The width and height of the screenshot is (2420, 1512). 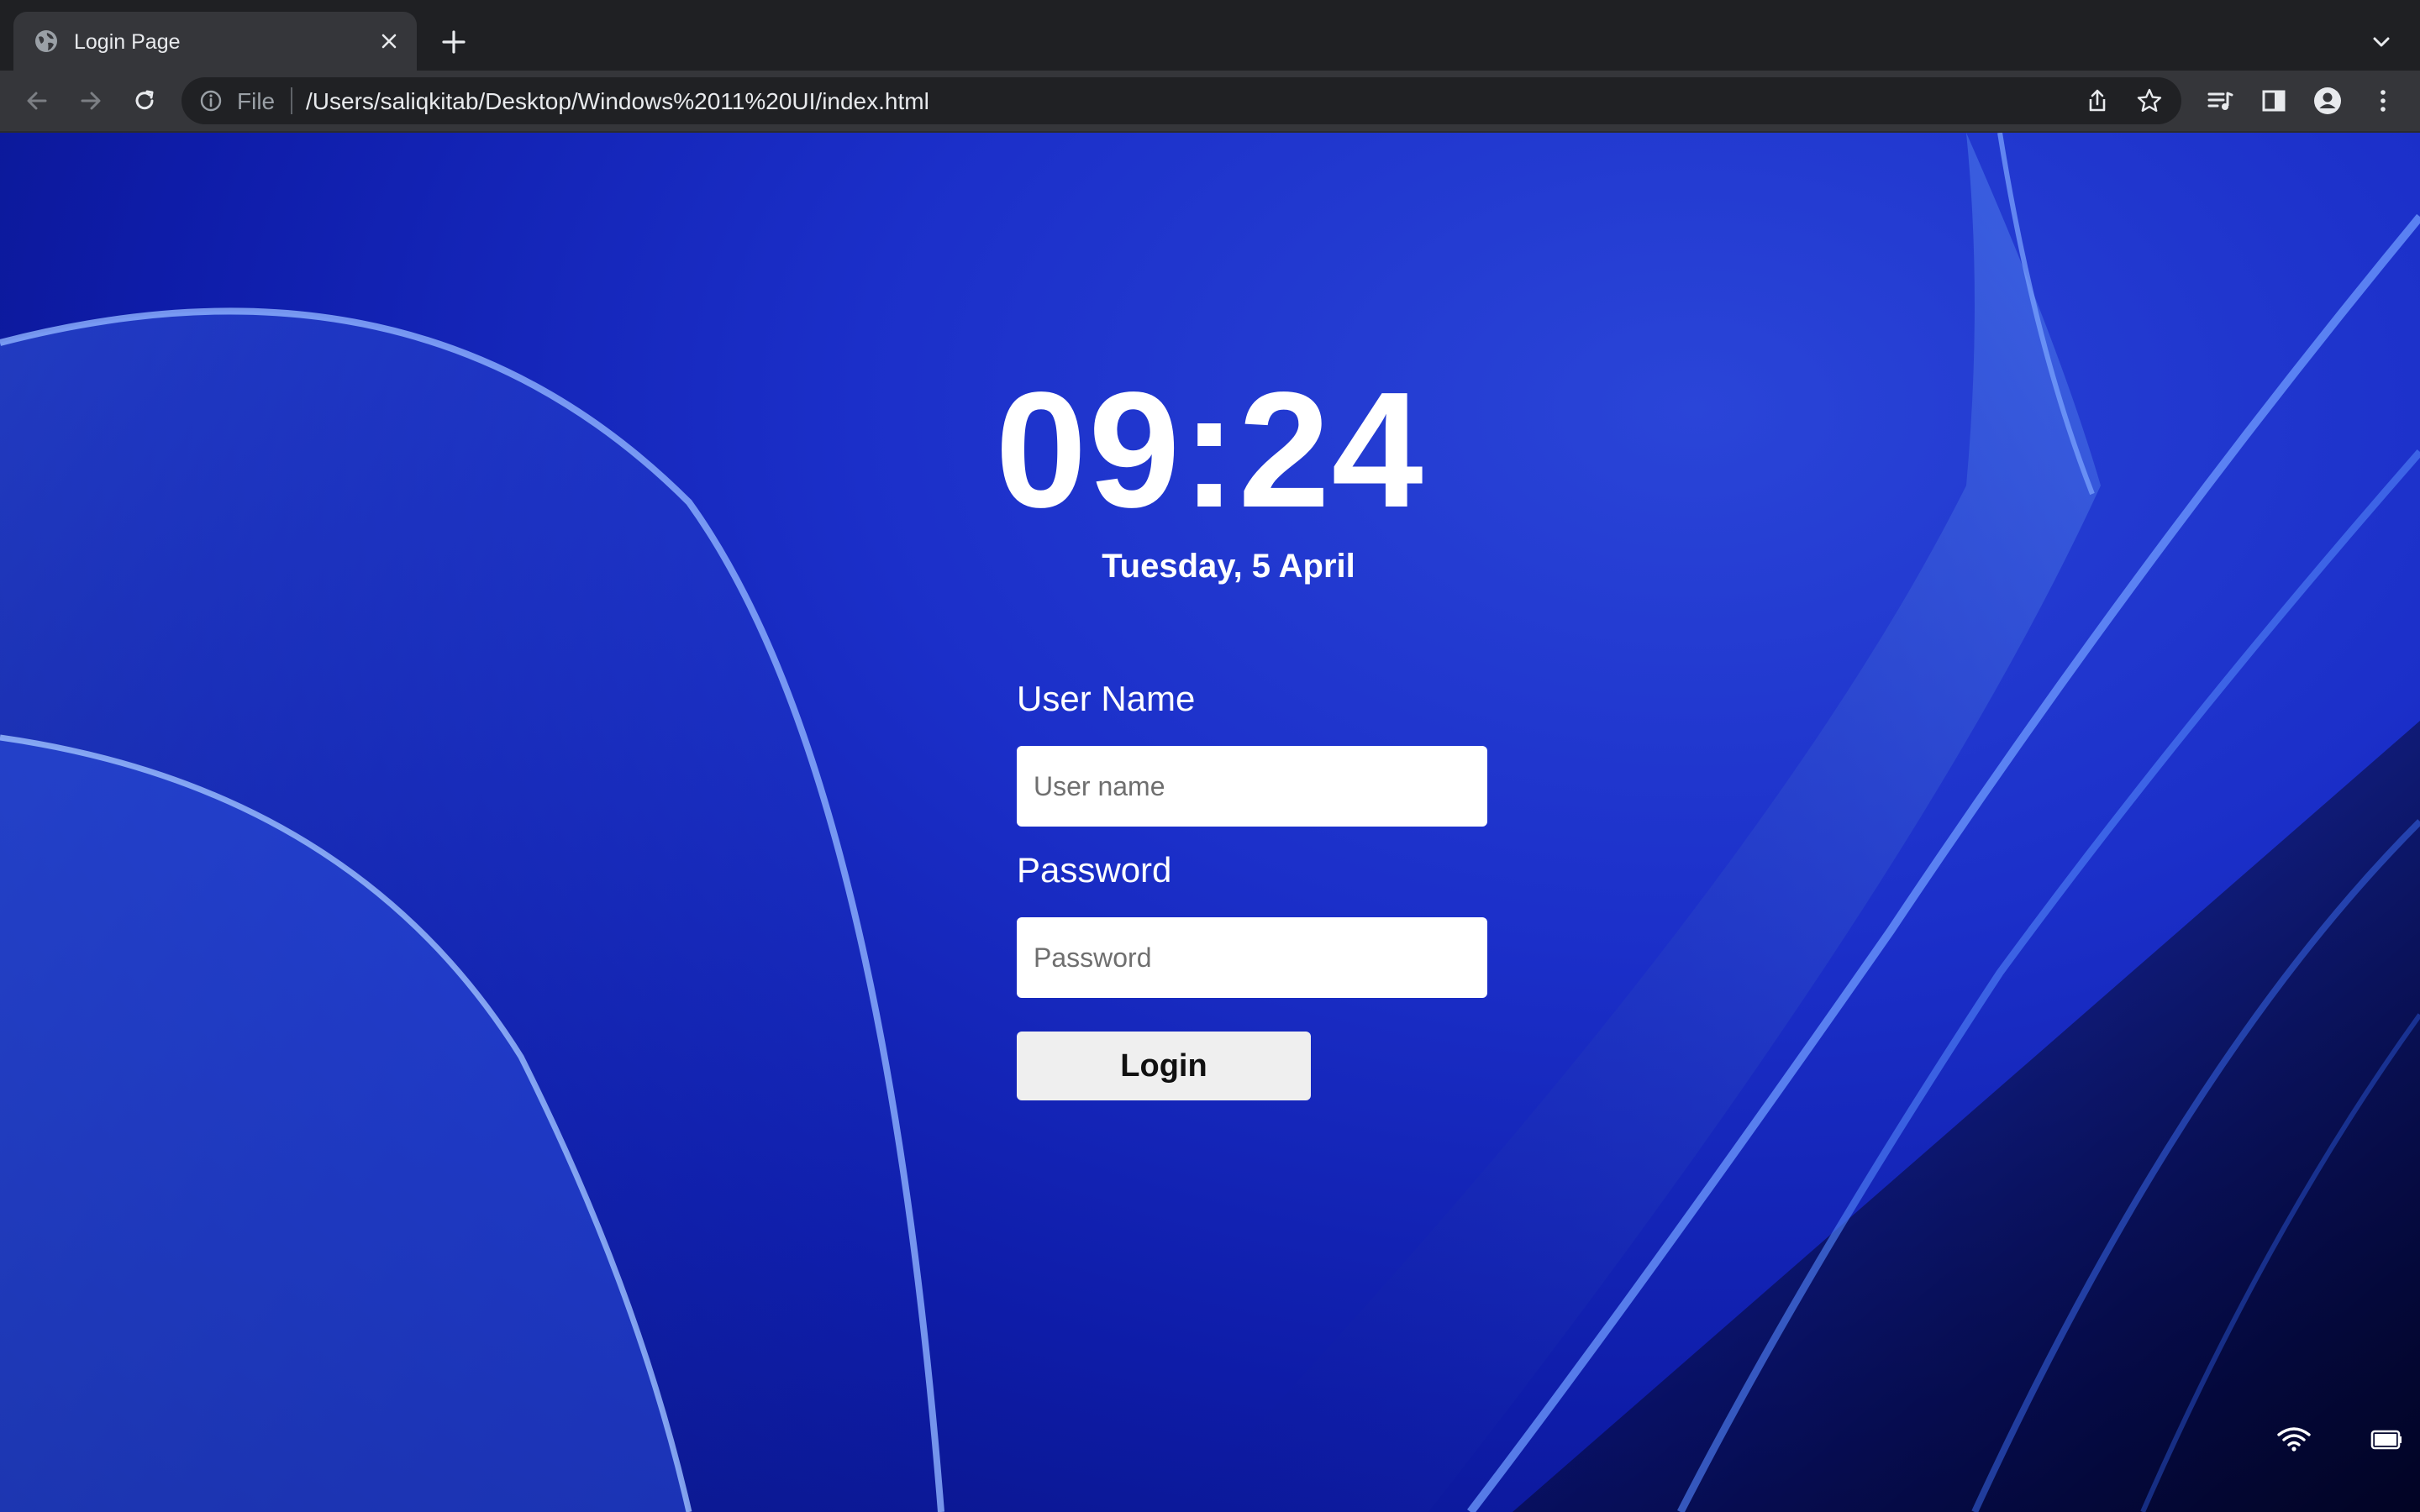 What do you see at coordinates (1252, 957) in the screenshot?
I see `password-input` at bounding box center [1252, 957].